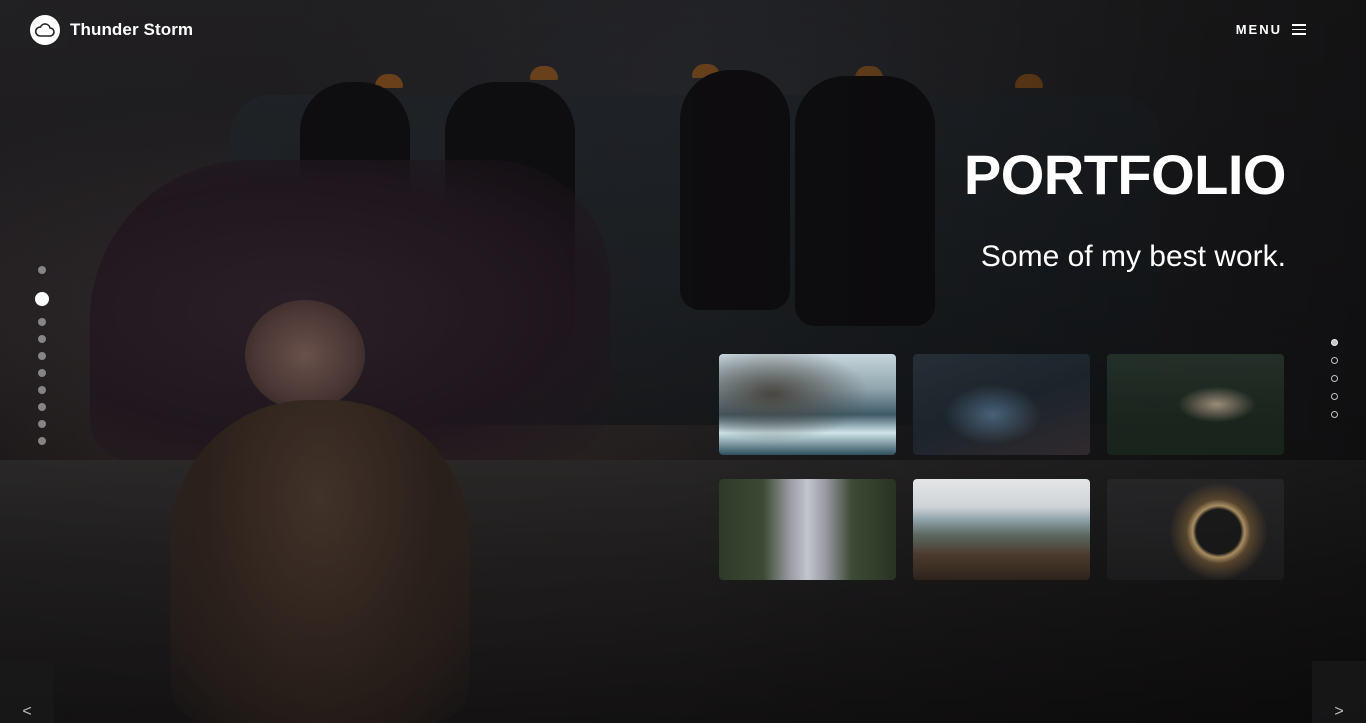 This screenshot has height=723, width=1366. Describe the element at coordinates (45, 30) in the screenshot. I see `cloud-icon` at that location.